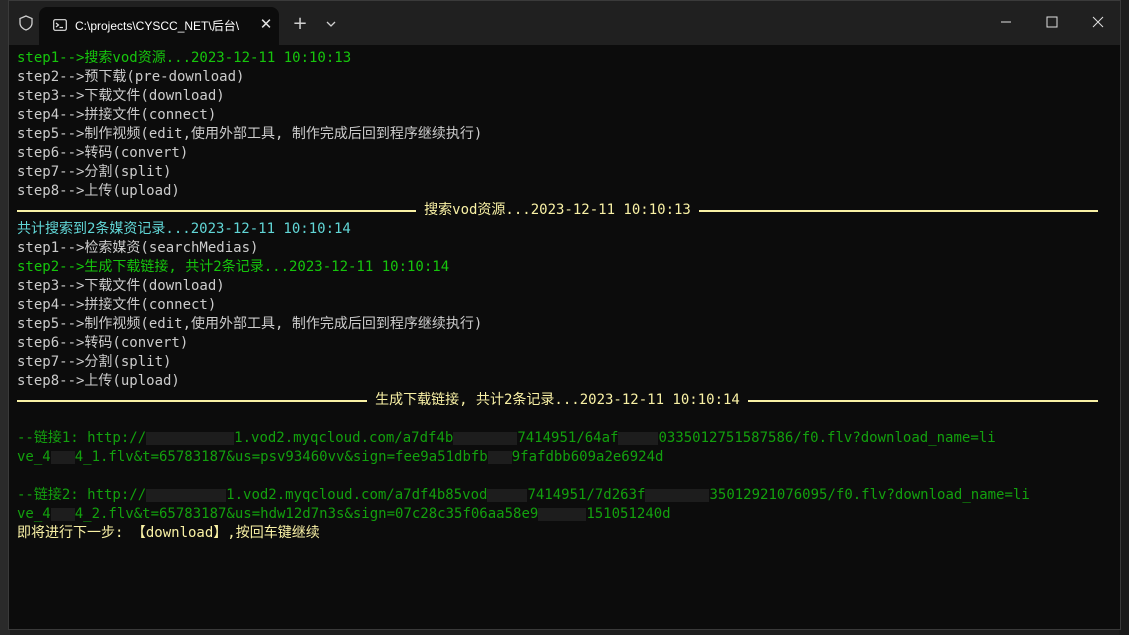 The width and height of the screenshot is (1129, 635). What do you see at coordinates (869, 495) in the screenshot?
I see `link-text: 35012921076095/f0.flv?download_name=li` at bounding box center [869, 495].